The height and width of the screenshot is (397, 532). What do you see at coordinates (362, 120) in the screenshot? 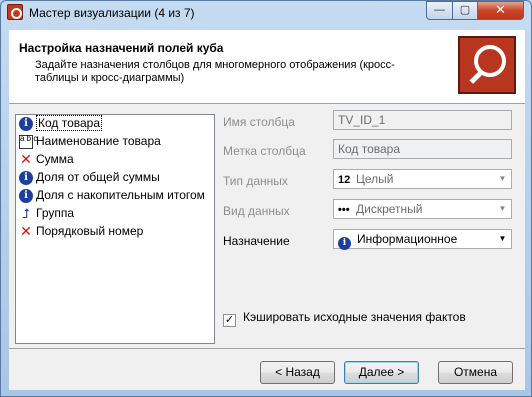
I see `column-name-value: TV_ID_1` at bounding box center [362, 120].